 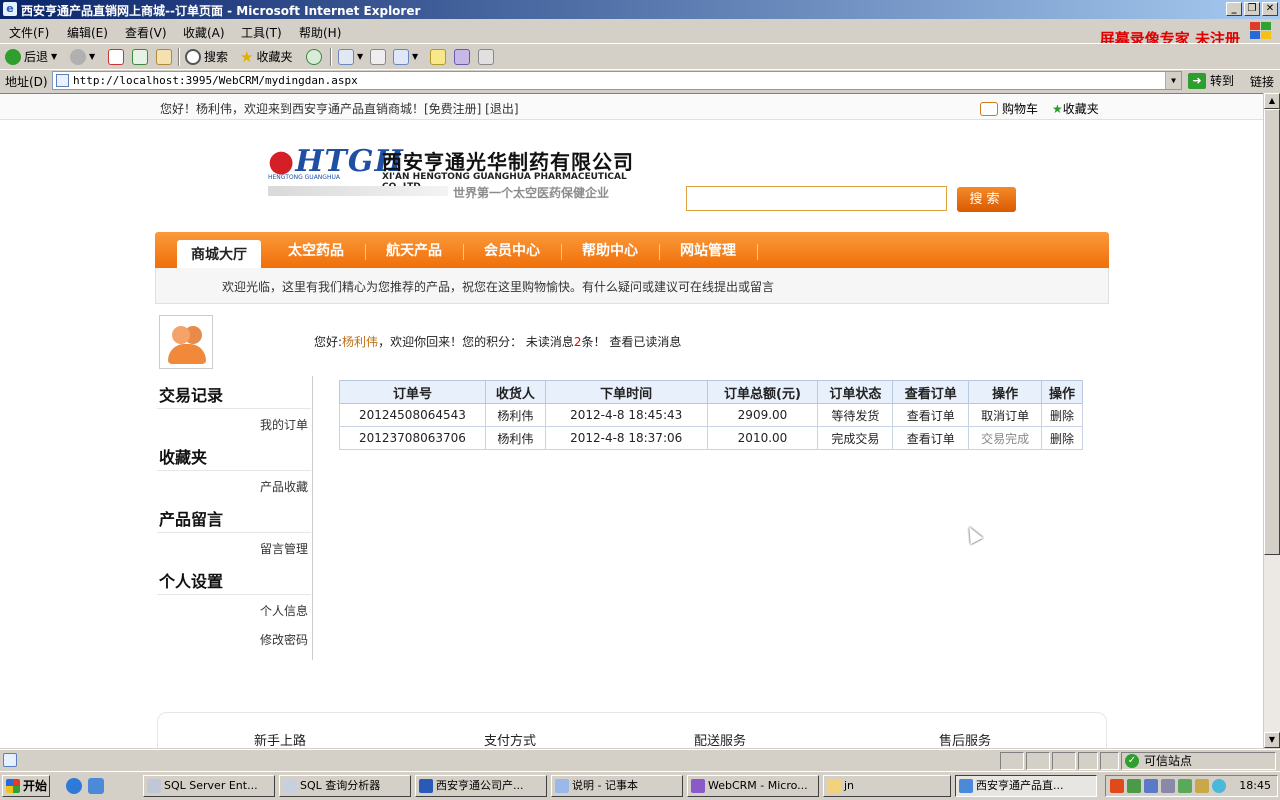 What do you see at coordinates (1185, 786) in the screenshot?
I see `app-tray-icon` at bounding box center [1185, 786].